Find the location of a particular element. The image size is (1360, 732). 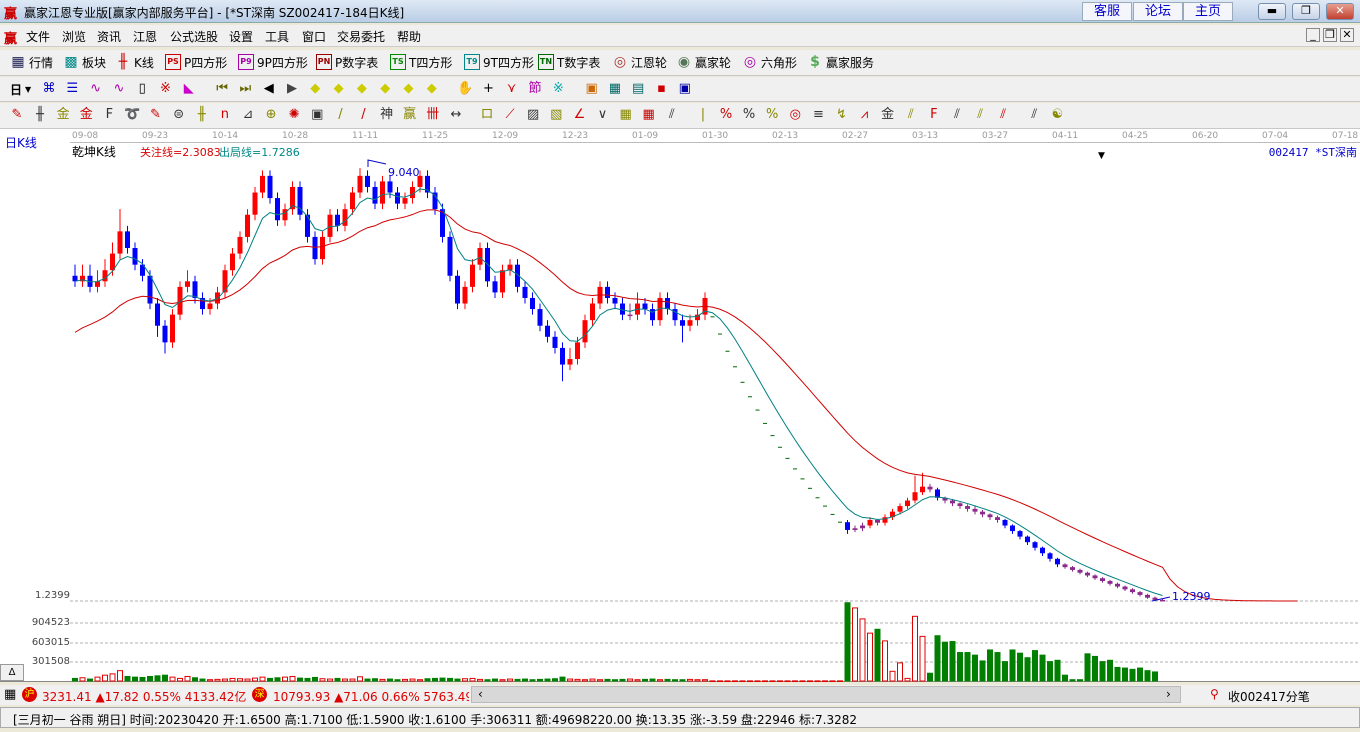

low-price-label: 1.2399 is located at coordinates (1191, 596).